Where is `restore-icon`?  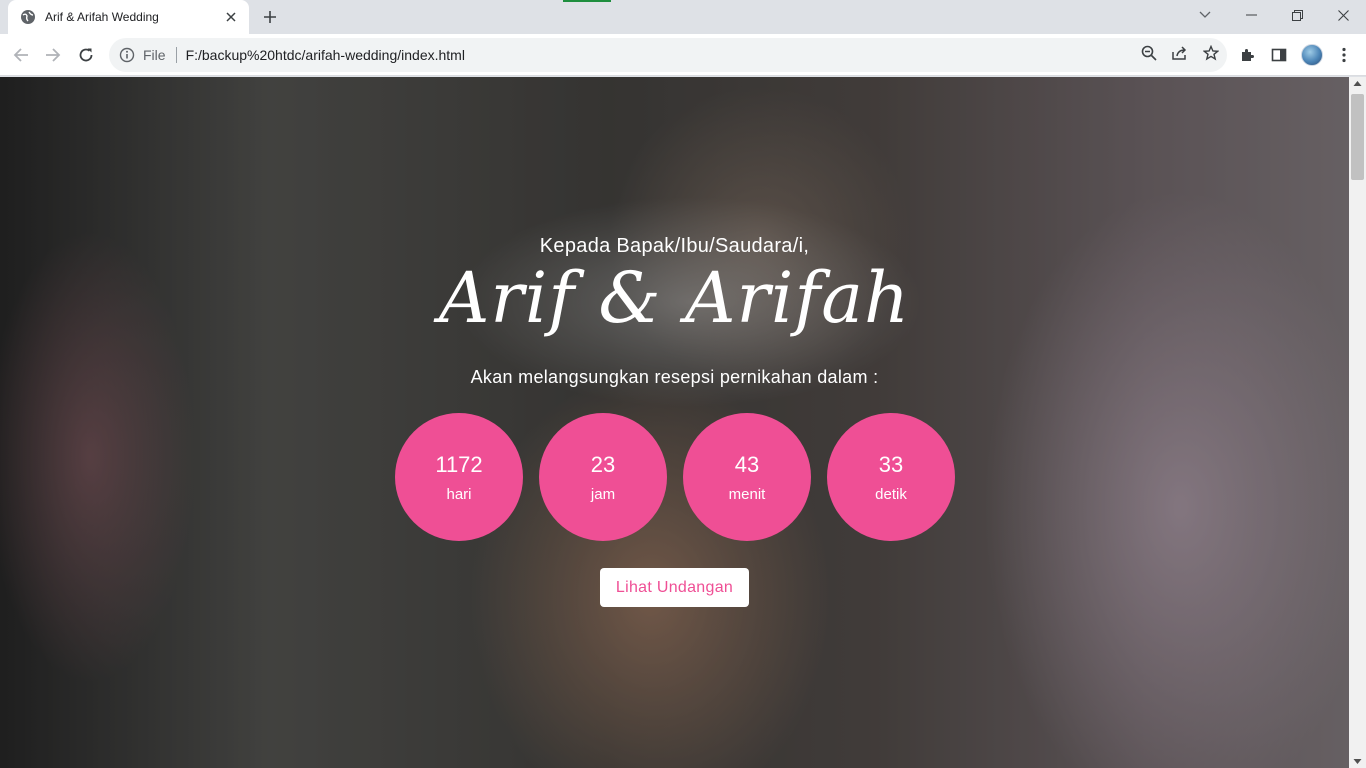
restore-icon is located at coordinates (1297, 15).